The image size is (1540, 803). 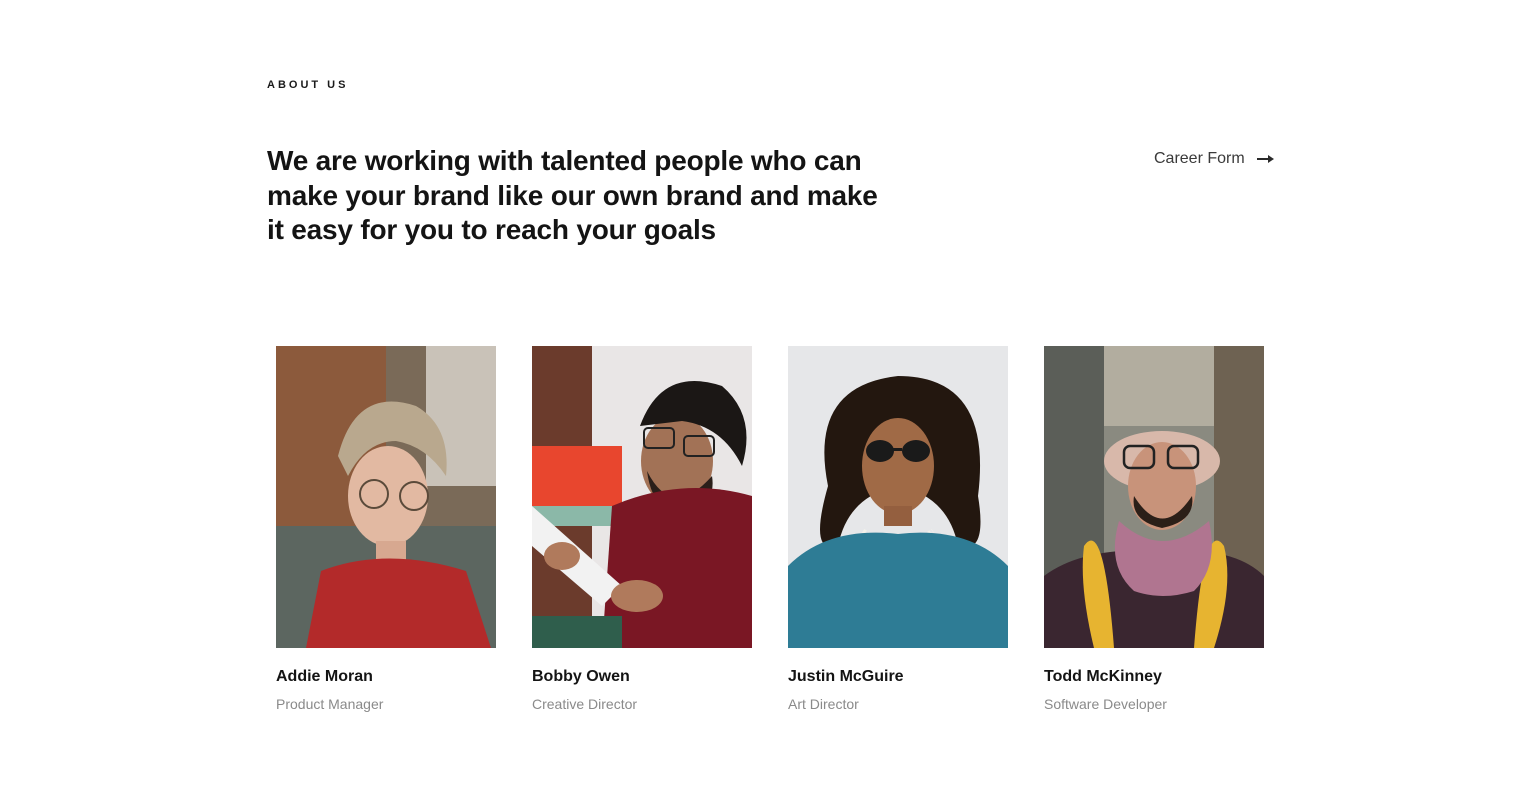 I want to click on team-card: Bobby Owen Creative Director, so click(x=642, y=529).